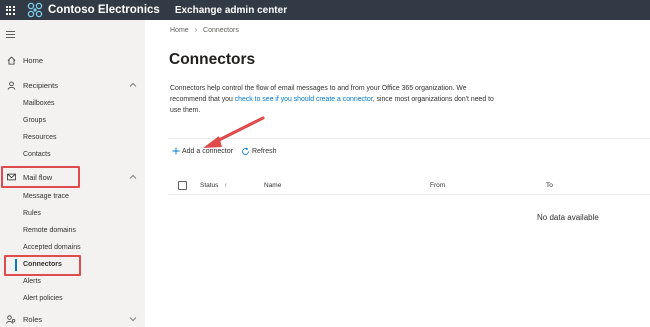 The height and width of the screenshot is (327, 650). Describe the element at coordinates (72, 85) in the screenshot. I see `sidebar-item-recipients: Recipients` at that location.